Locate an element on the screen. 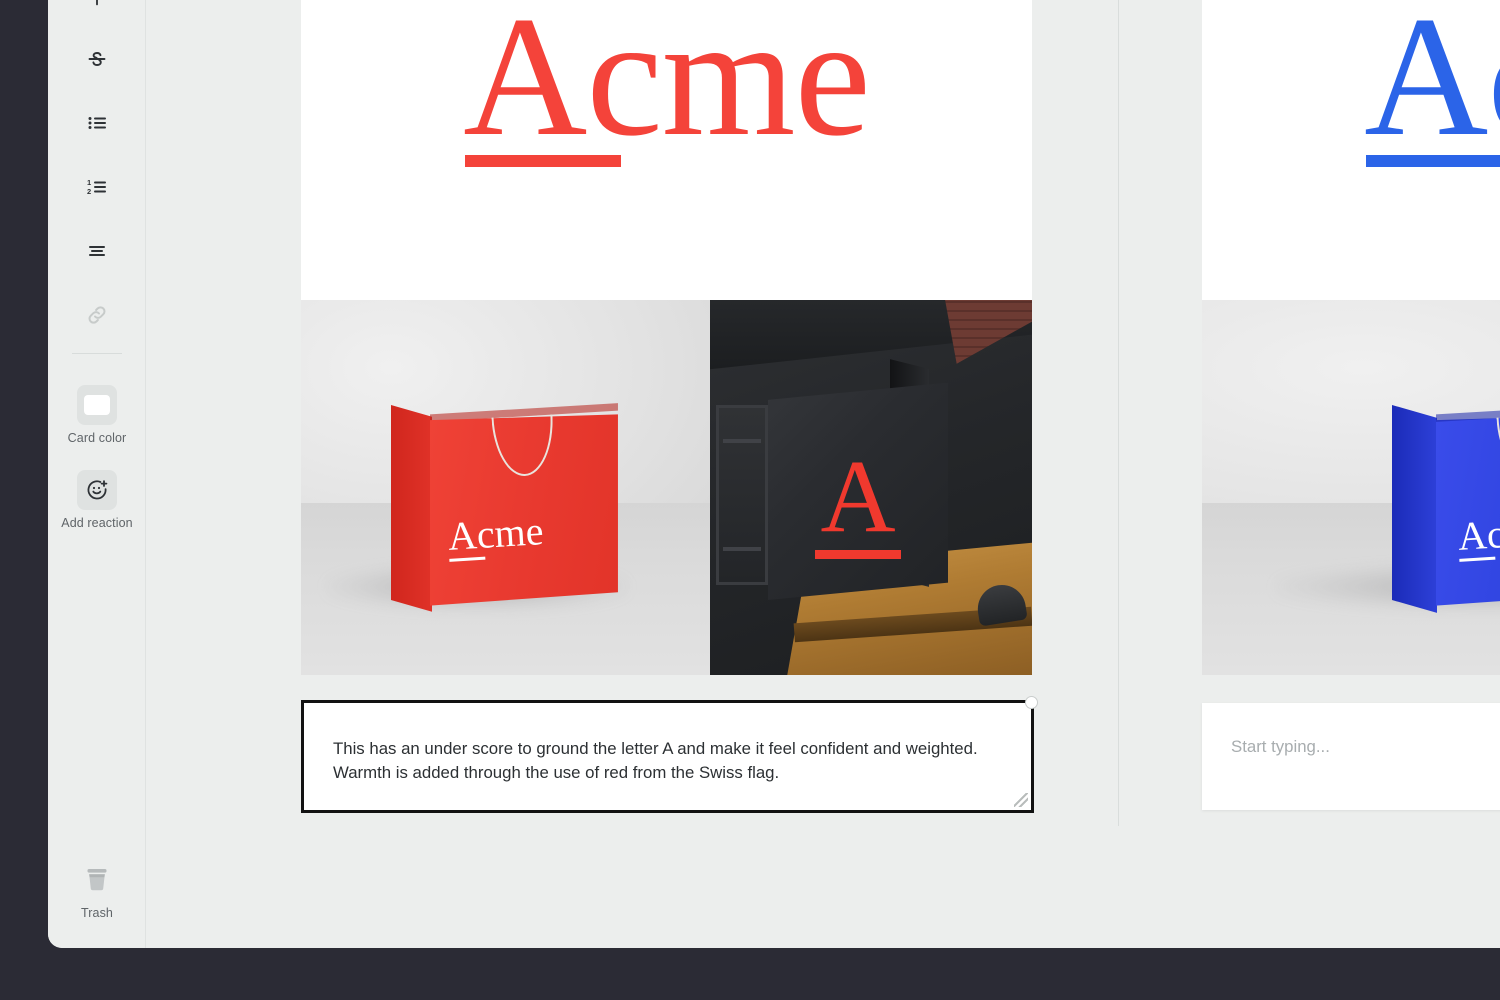 The width and height of the screenshot is (1500, 1000). storefront-sign-photo: A is located at coordinates (871, 487).